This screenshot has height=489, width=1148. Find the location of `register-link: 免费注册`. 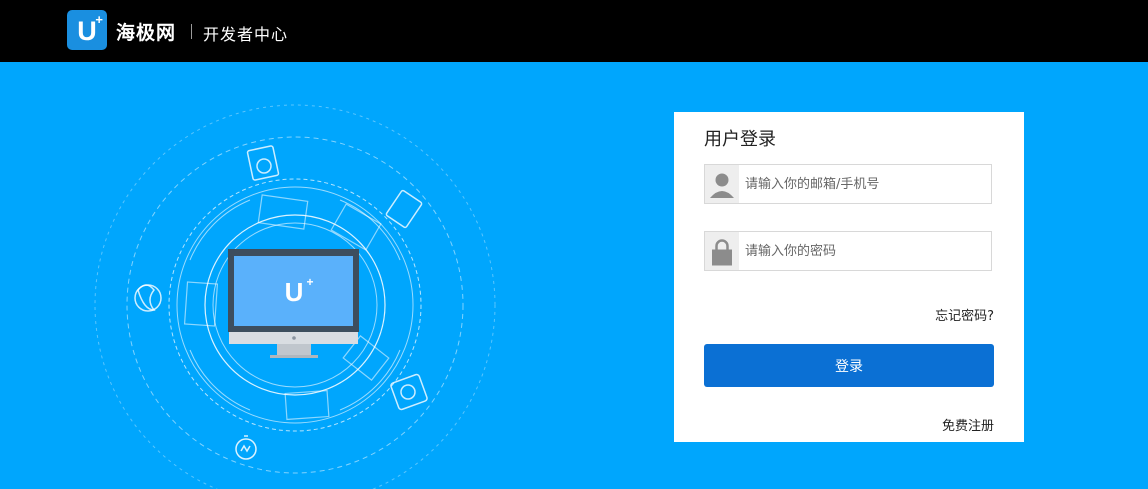

register-link: 免费注册 is located at coordinates (968, 424).